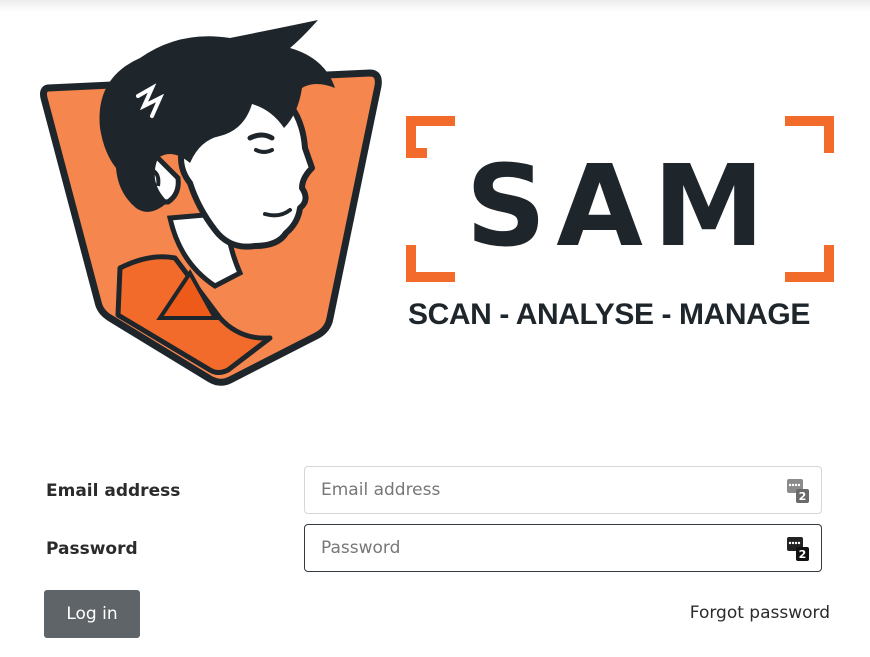 This screenshot has width=870, height=657. Describe the element at coordinates (92, 549) in the screenshot. I see `password-label: Password` at that location.